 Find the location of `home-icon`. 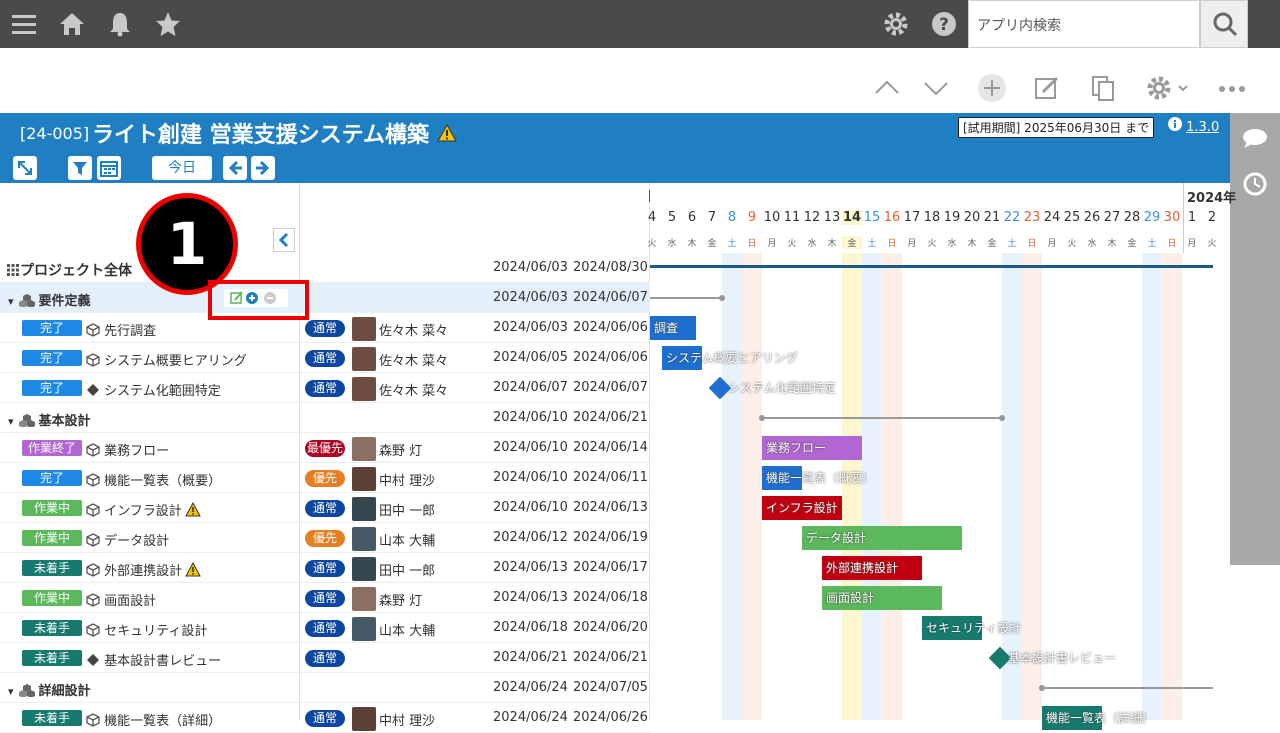

home-icon is located at coordinates (72, 24).